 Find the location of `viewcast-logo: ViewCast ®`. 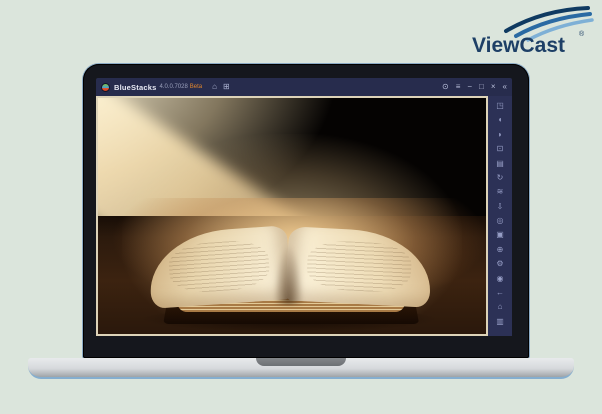

viewcast-logo: ViewCast ® is located at coordinates (516, 31).